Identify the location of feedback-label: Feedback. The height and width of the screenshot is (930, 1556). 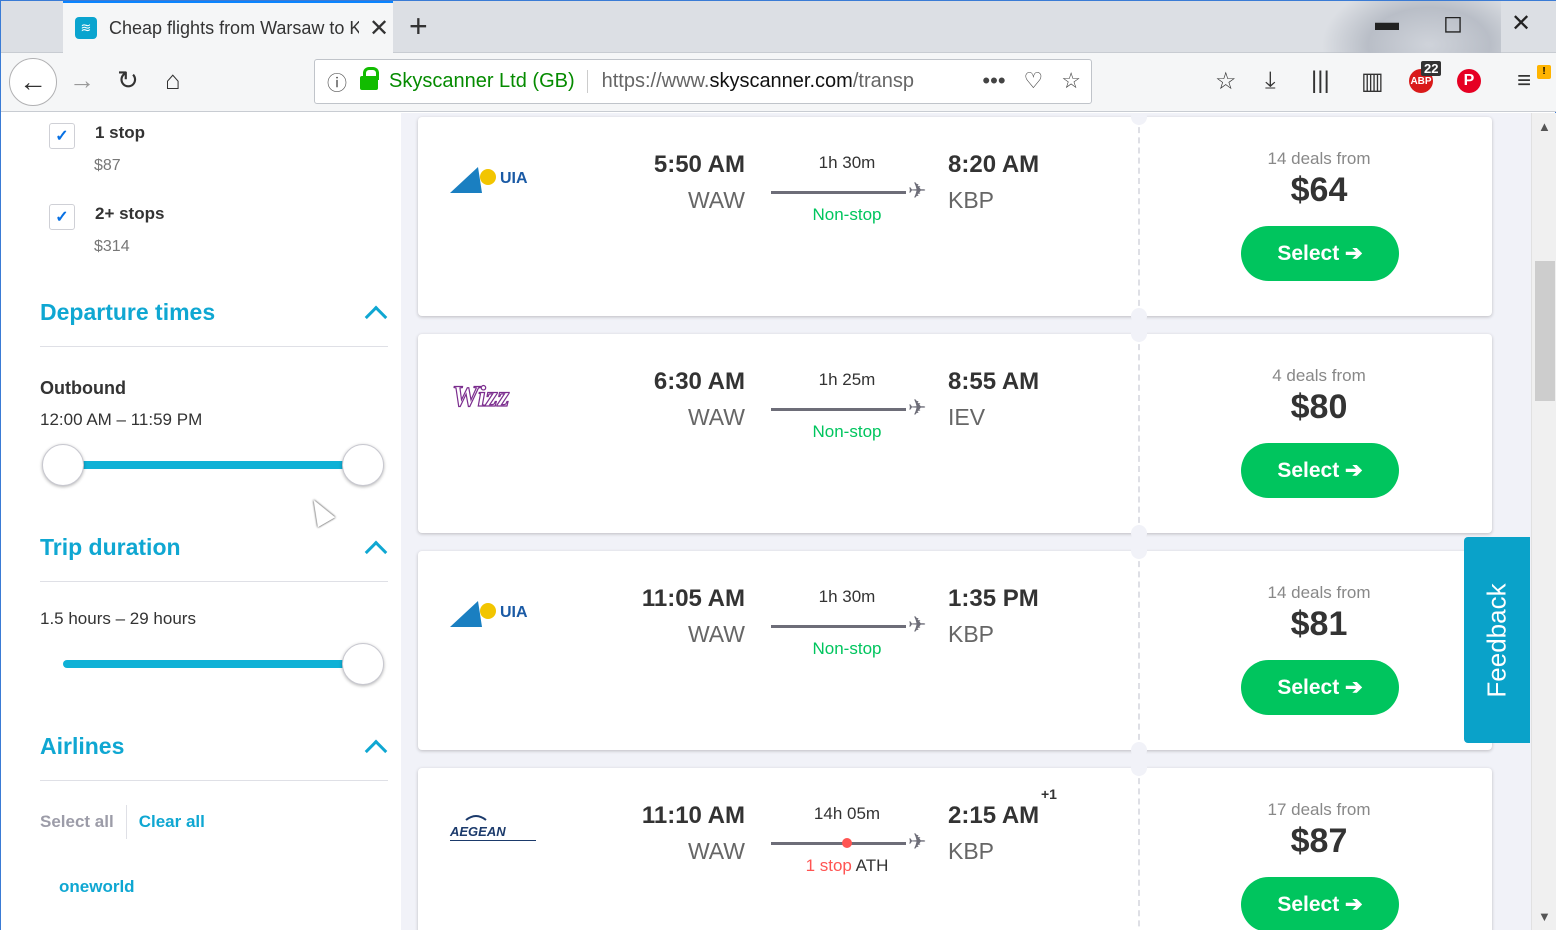
(1496, 640).